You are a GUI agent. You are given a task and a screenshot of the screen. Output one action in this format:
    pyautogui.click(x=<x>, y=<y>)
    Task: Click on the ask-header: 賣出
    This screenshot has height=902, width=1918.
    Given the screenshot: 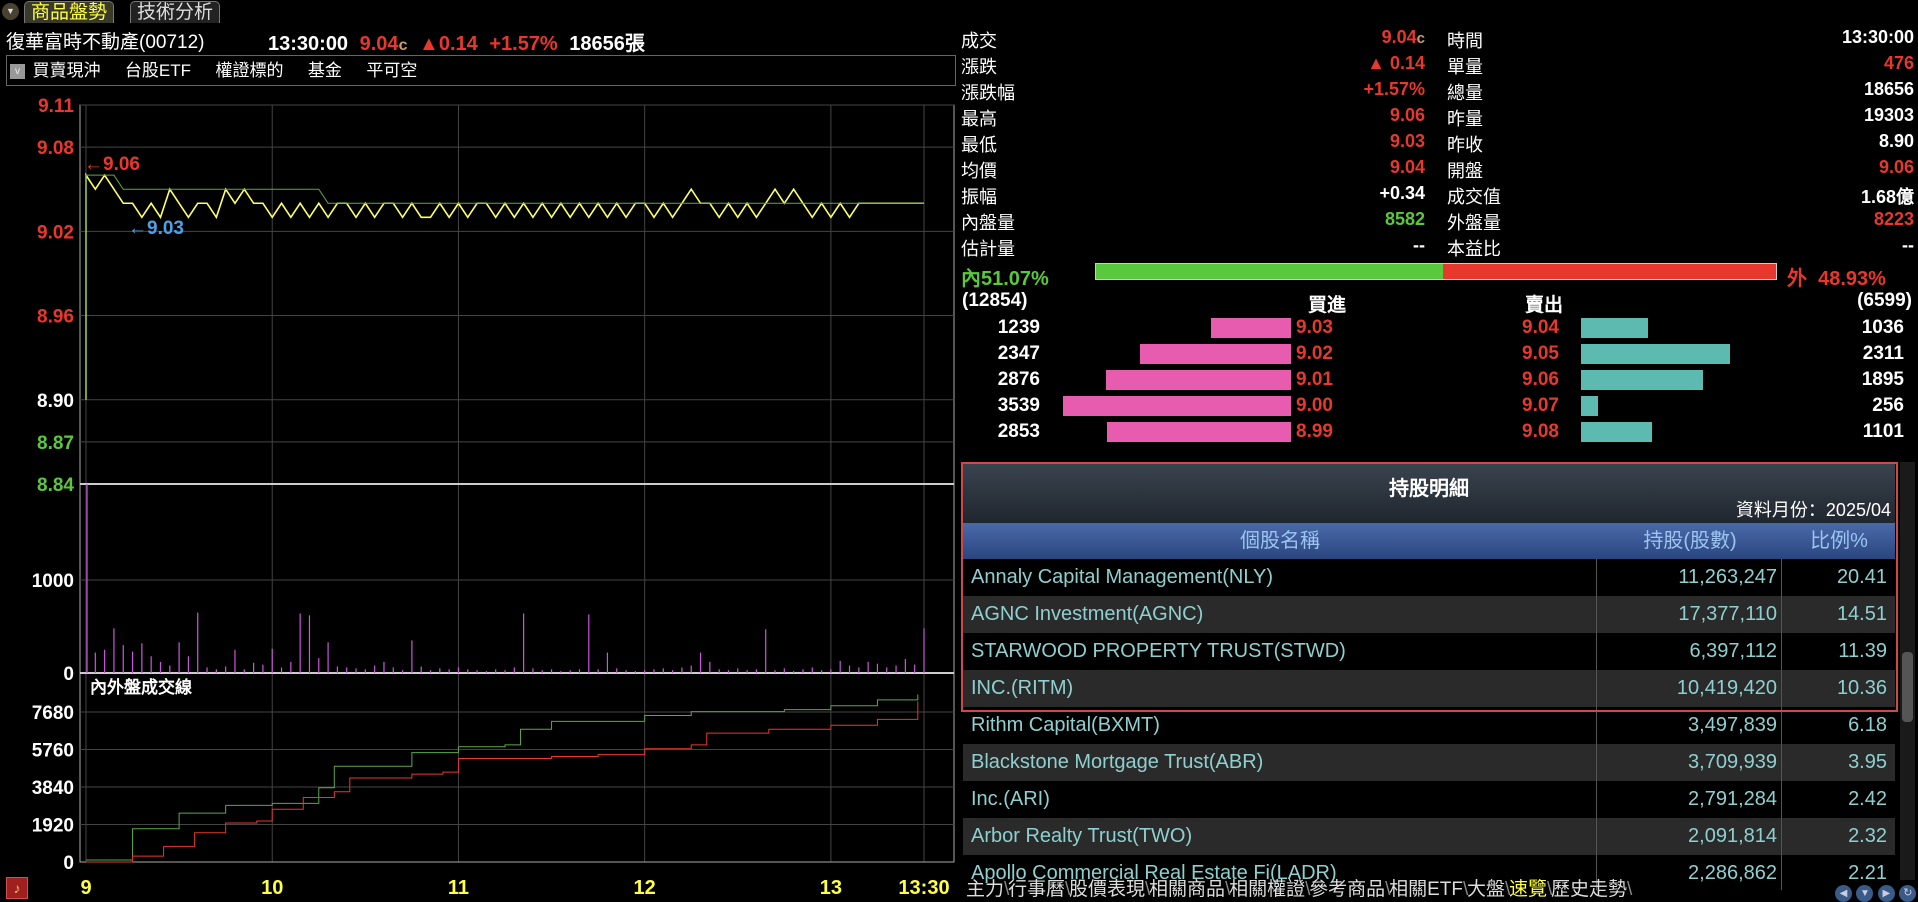 What is the action you would take?
    pyautogui.click(x=1544, y=305)
    